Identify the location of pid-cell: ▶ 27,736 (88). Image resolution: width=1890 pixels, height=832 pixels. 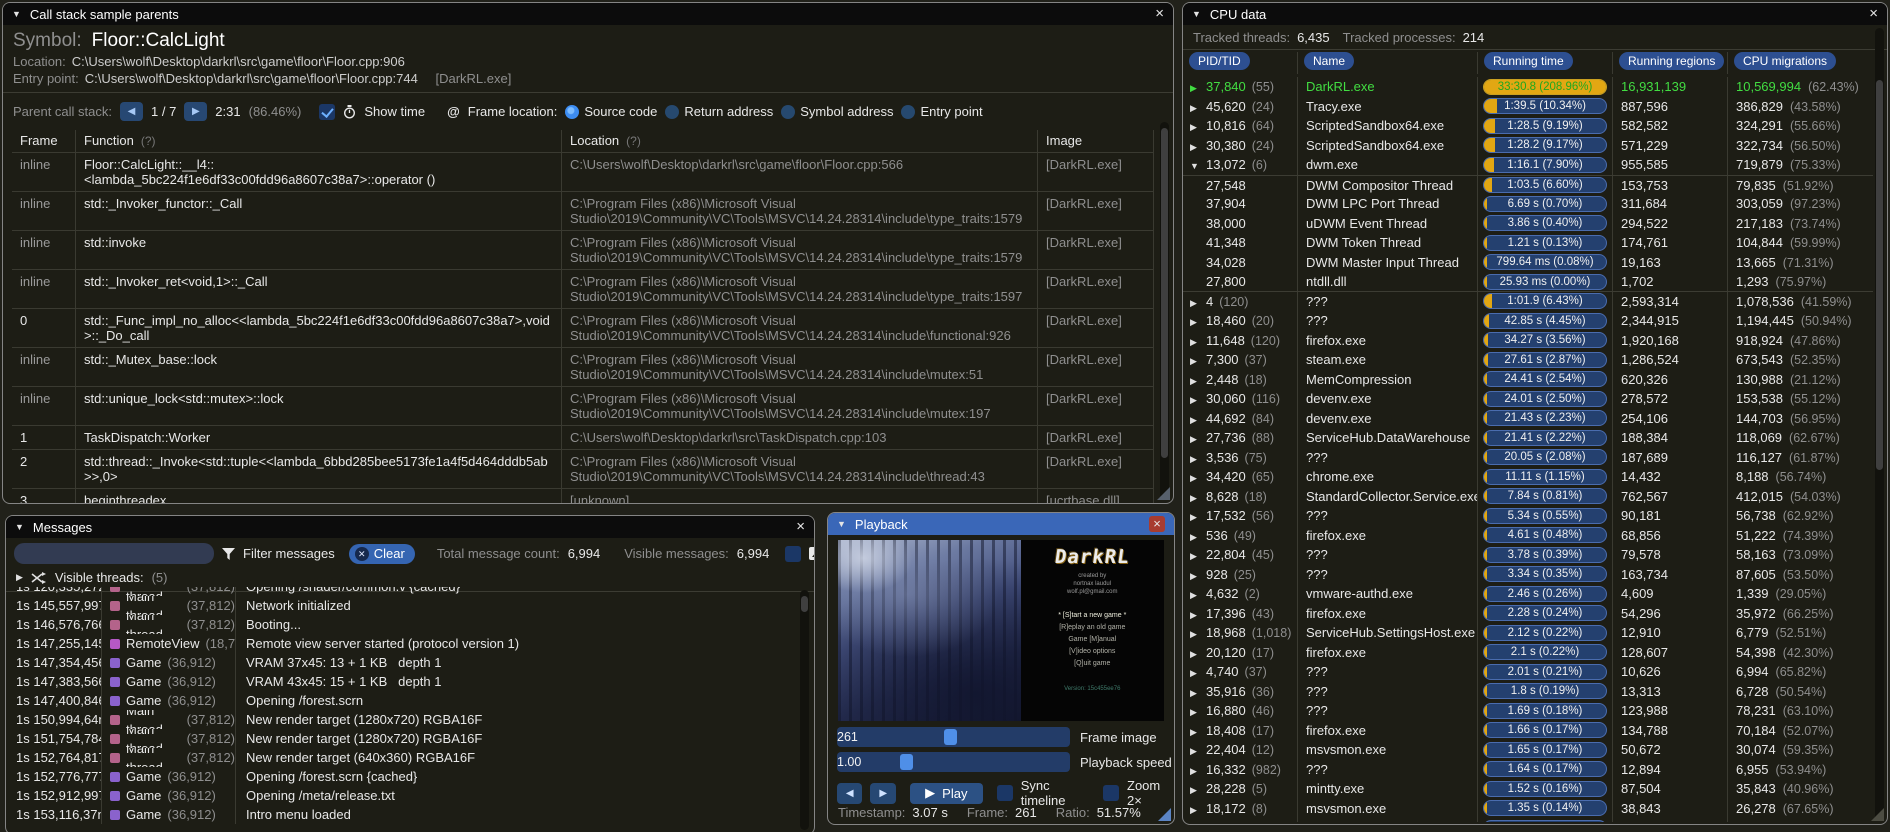
(1240, 438).